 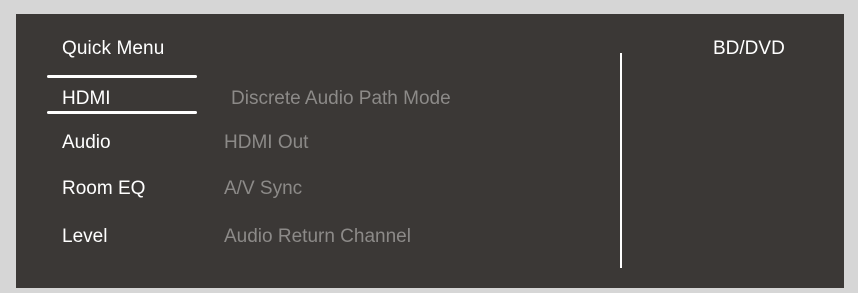 I want to click on category-room-eq: Room EQ, so click(x=103, y=189).